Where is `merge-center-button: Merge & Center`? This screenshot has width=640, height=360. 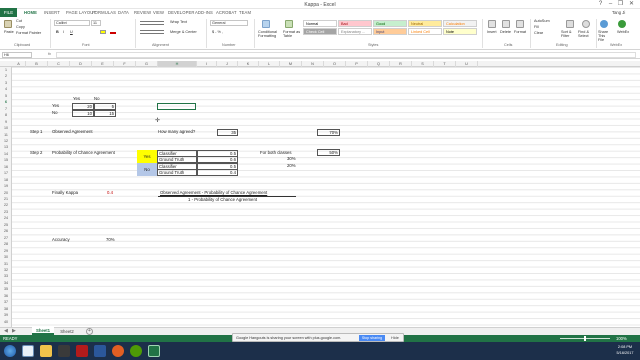 merge-center-button: Merge & Center is located at coordinates (183, 32).